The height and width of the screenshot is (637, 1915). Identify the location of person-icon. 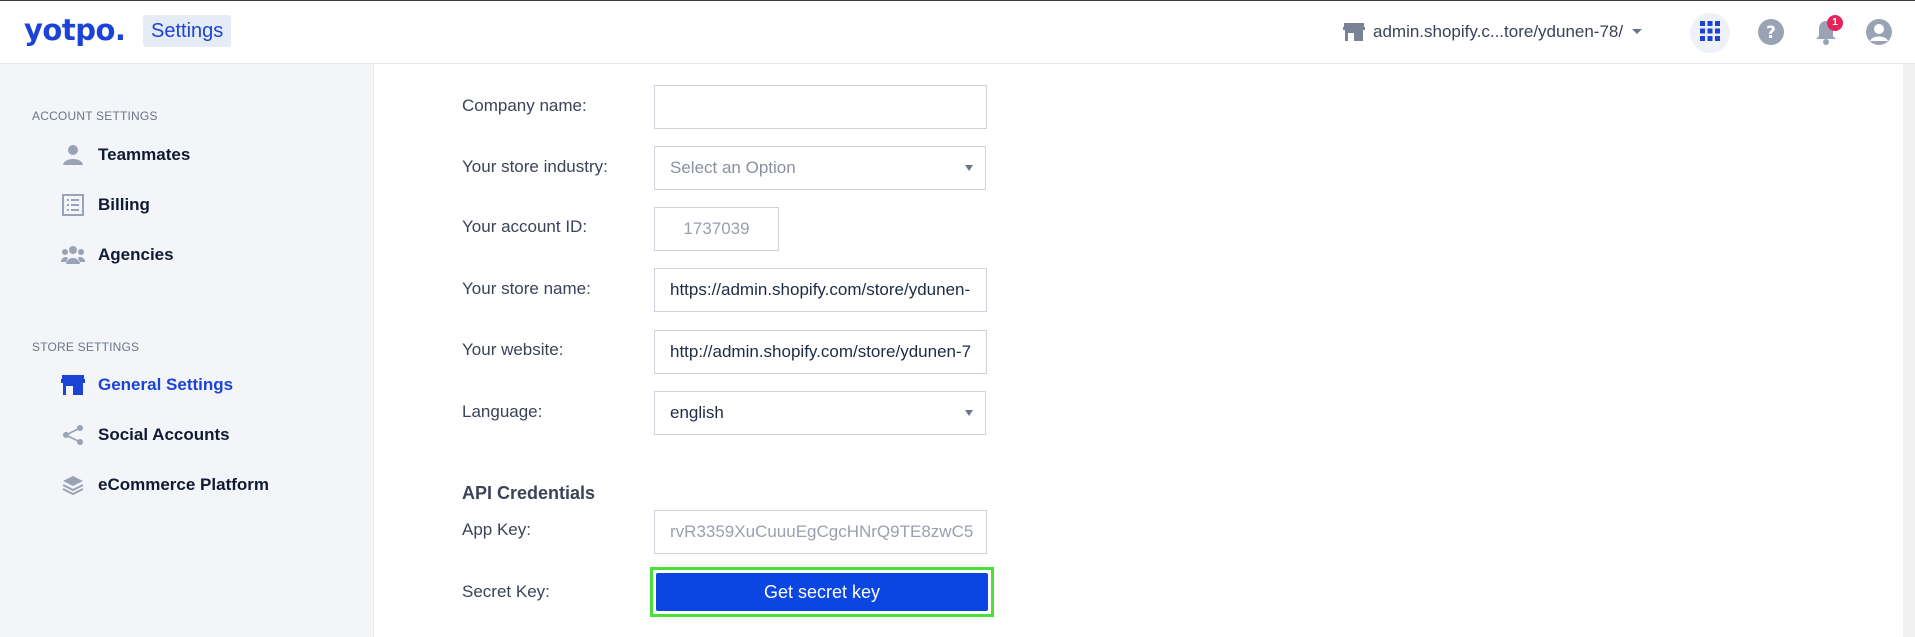
(73, 155).